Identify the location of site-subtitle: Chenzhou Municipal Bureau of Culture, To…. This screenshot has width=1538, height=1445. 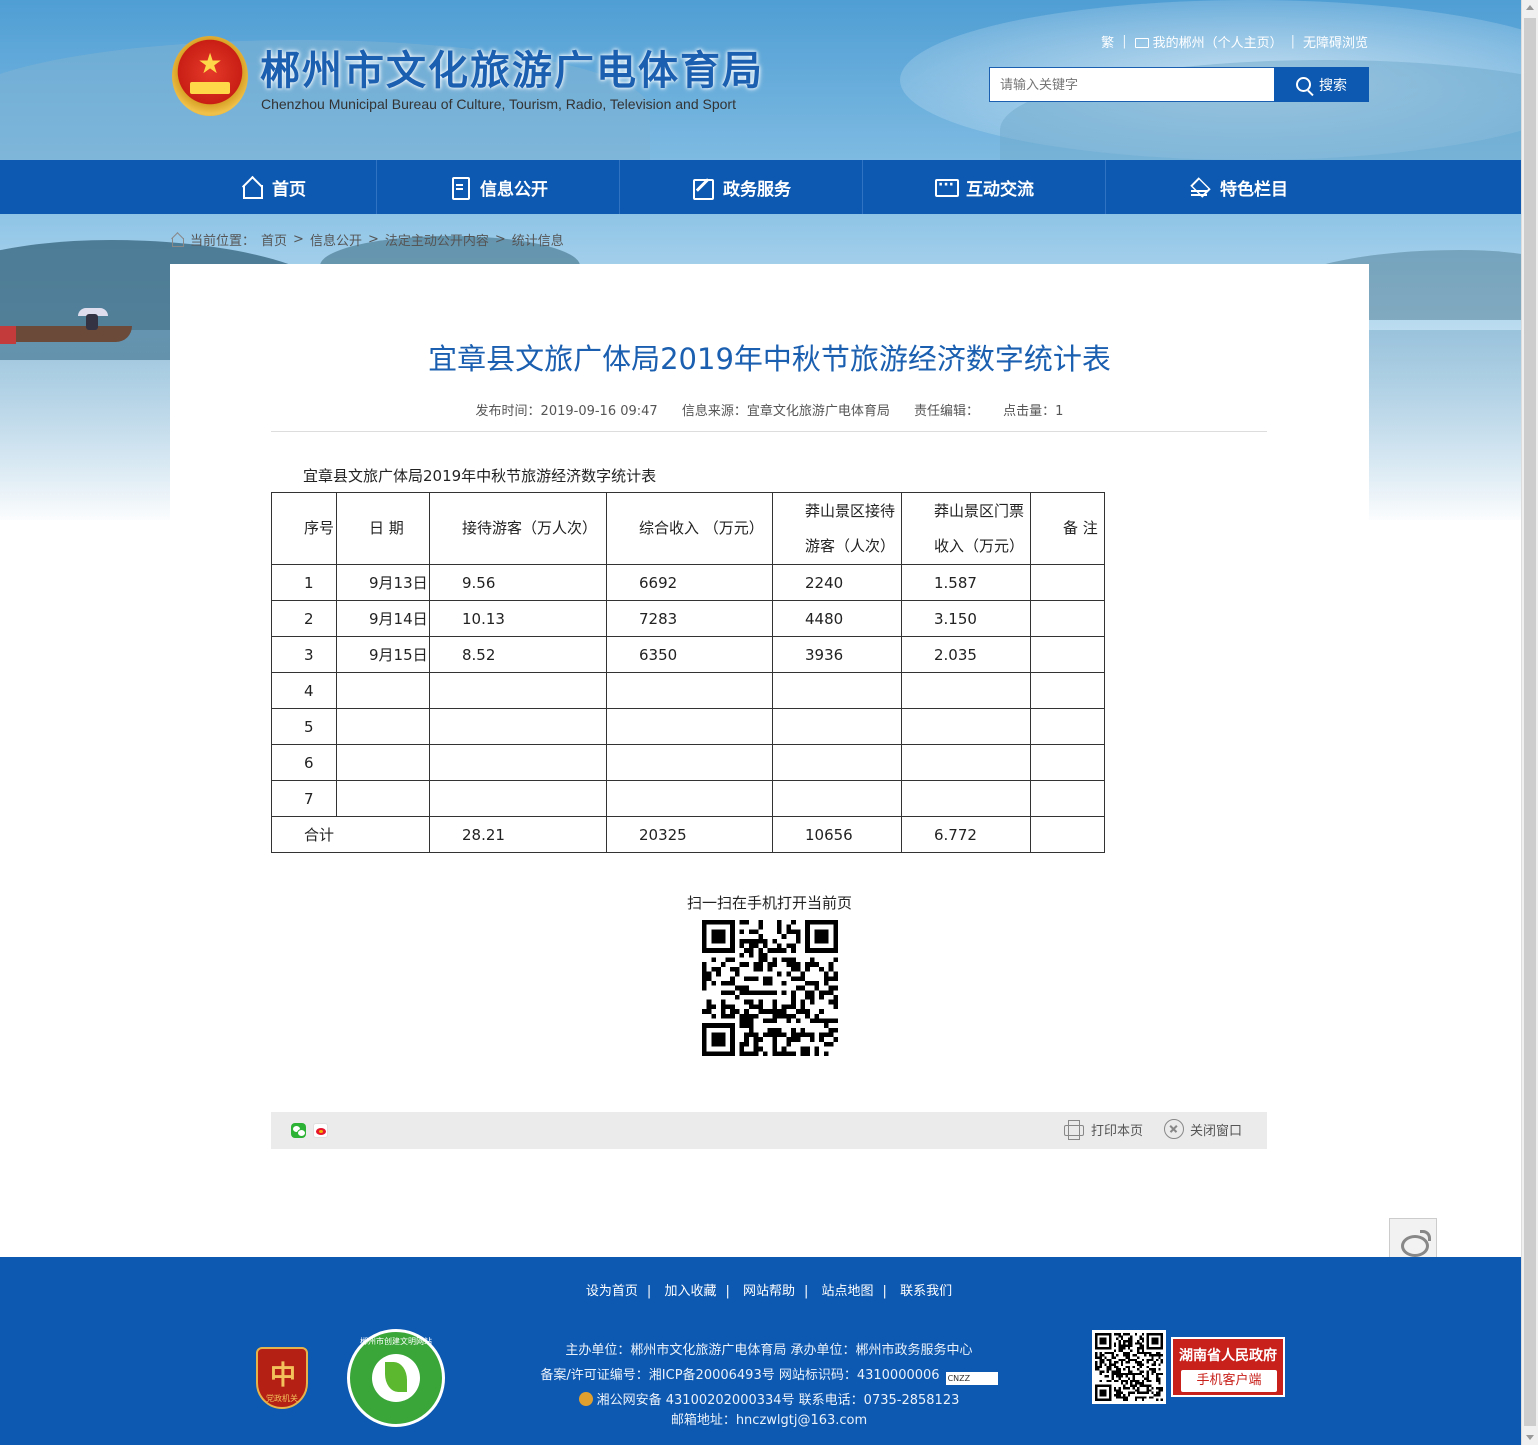
(498, 104).